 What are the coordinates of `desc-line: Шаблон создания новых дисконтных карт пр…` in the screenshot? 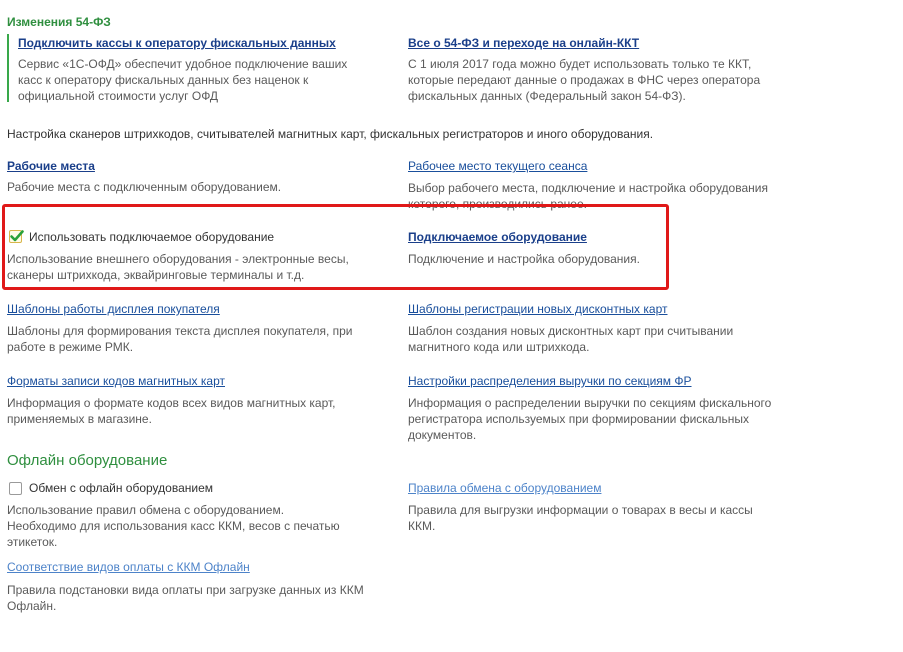 It's located at (571, 331).